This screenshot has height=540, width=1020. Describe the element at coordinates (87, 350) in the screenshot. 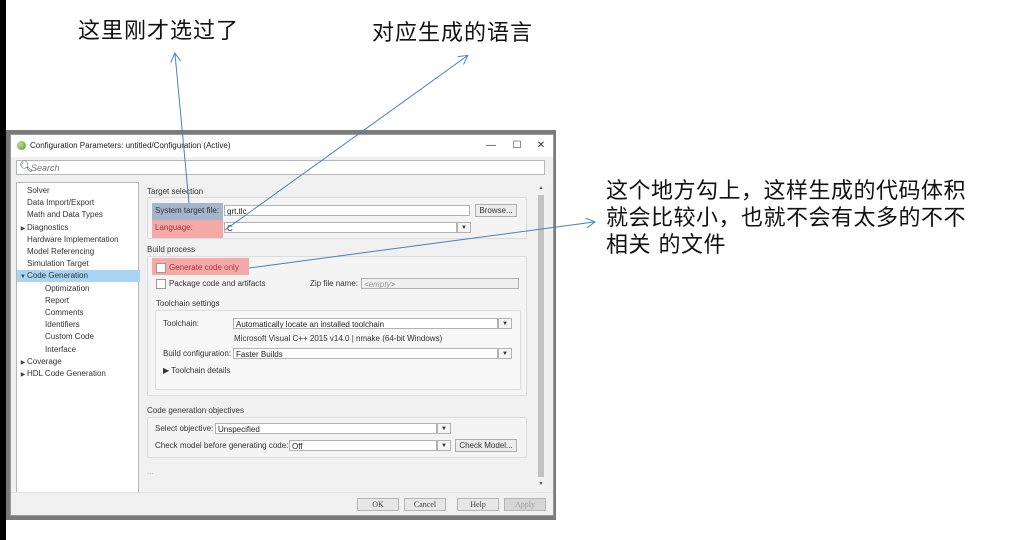

I see `tree-item-interface: Interface` at that location.